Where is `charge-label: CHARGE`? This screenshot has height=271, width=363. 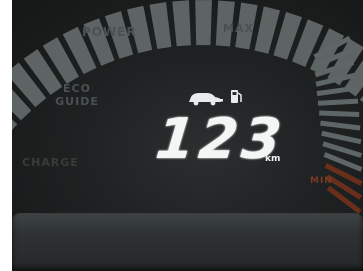 charge-label: CHARGE is located at coordinates (50, 162).